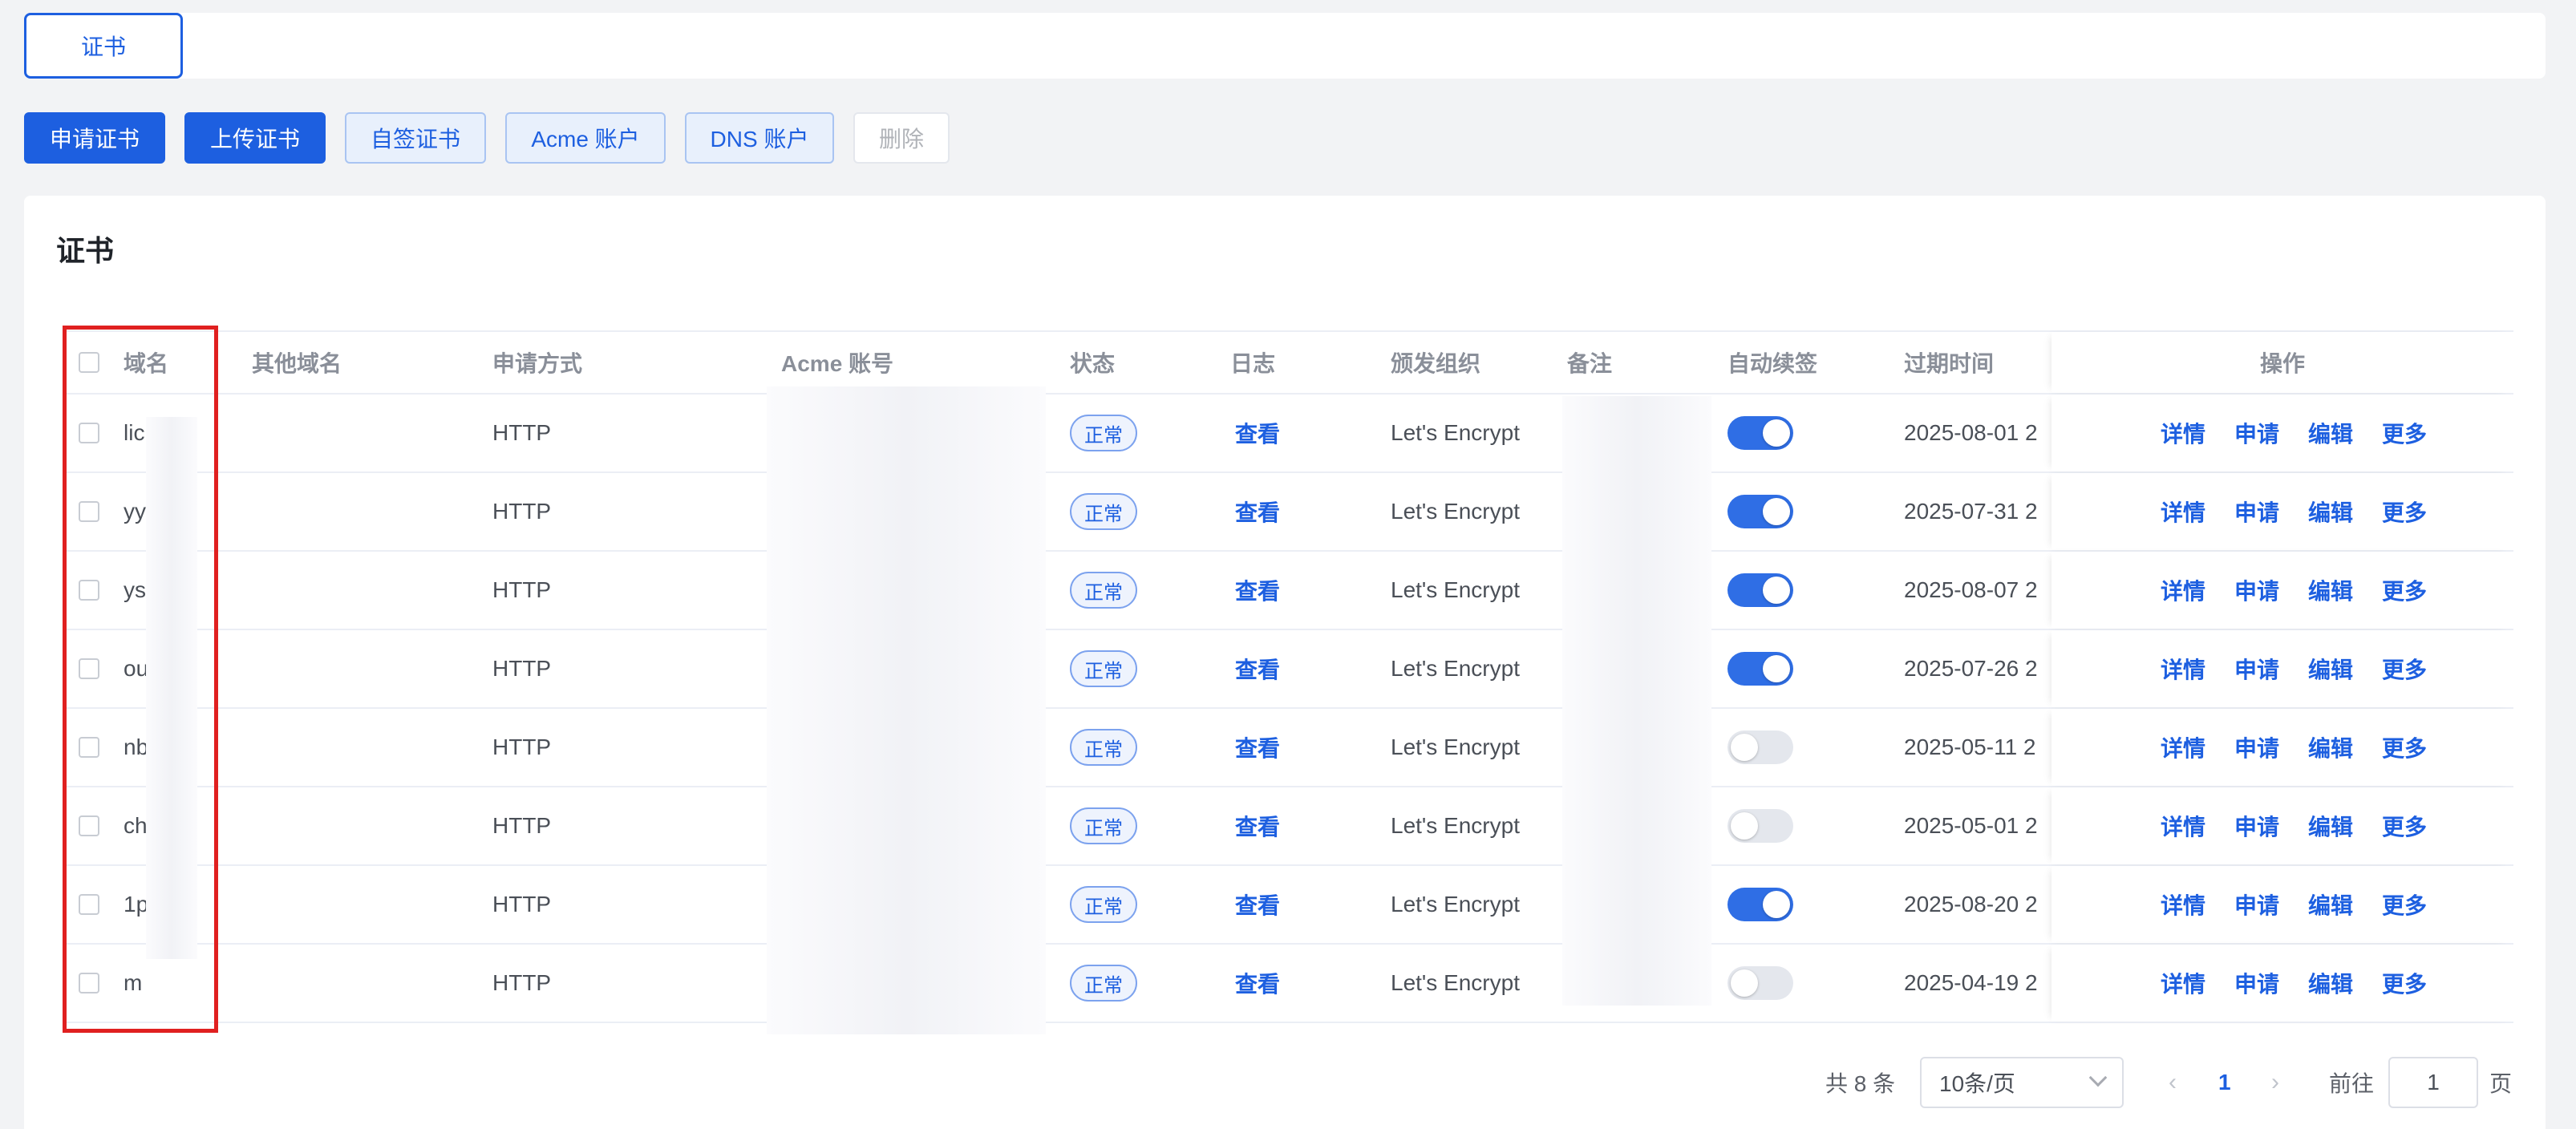 The width and height of the screenshot is (2576, 1129). Describe the element at coordinates (297, 363) in the screenshot. I see `header-other-domains: 其他域名` at that location.